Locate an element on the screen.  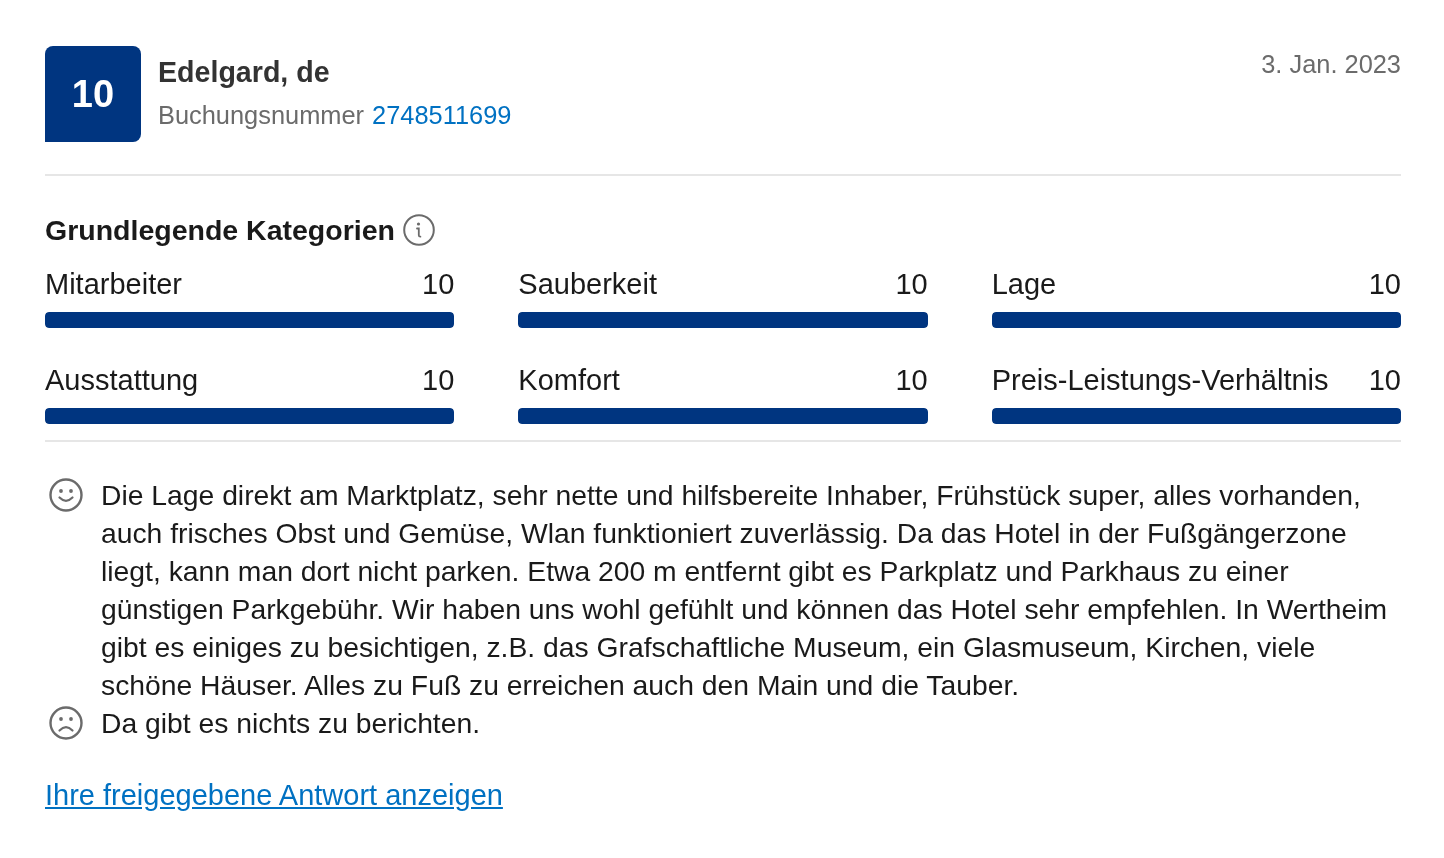
category-label: Ausstattung is located at coordinates (122, 380).